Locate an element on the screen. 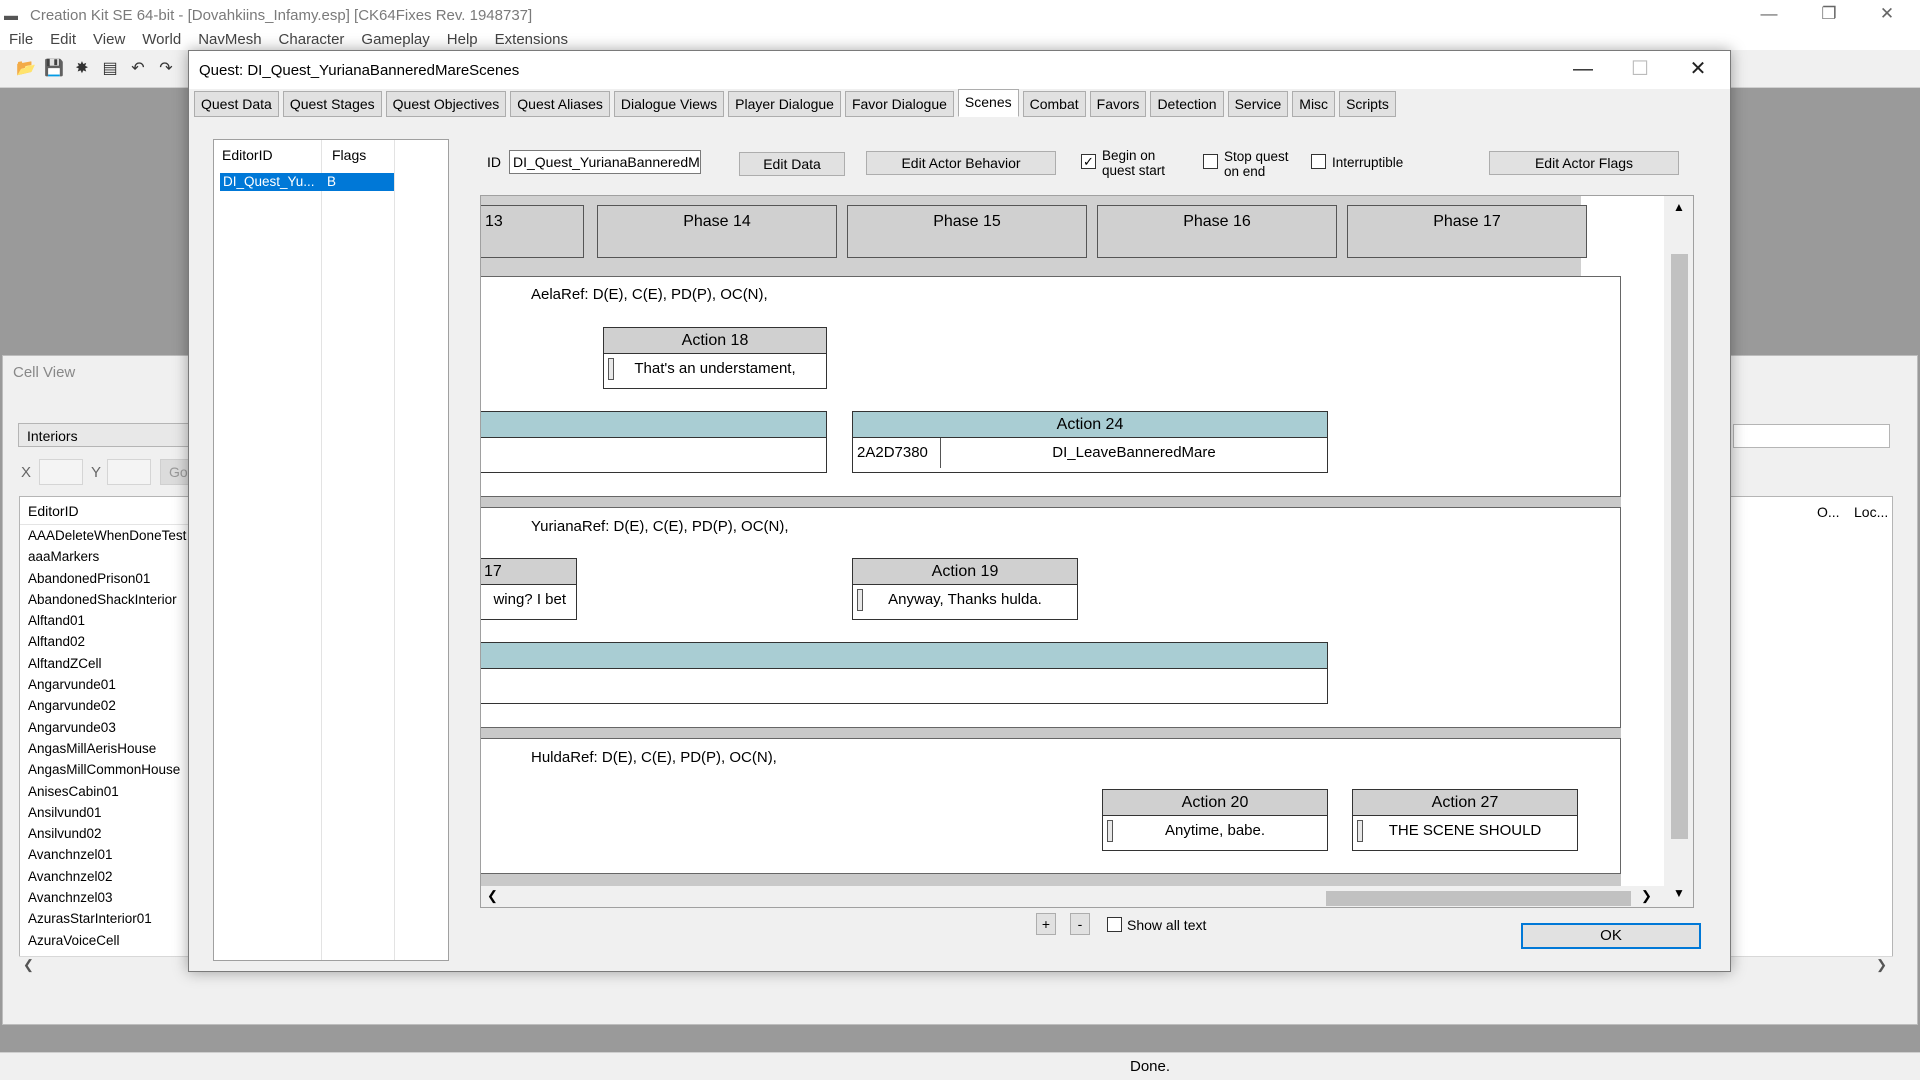  minimize-button: — is located at coordinates (1769, 15).